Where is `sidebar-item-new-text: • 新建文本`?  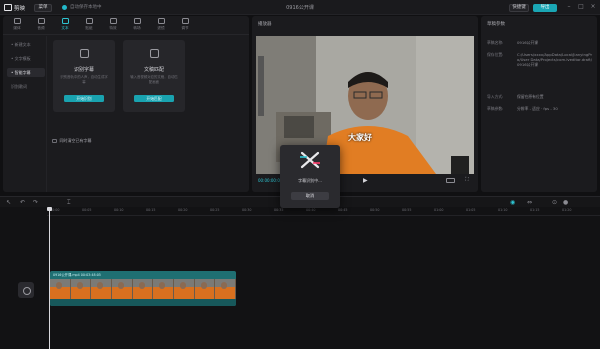
sidebar-item-new-text: • 新建文本 is located at coordinates (26, 44).